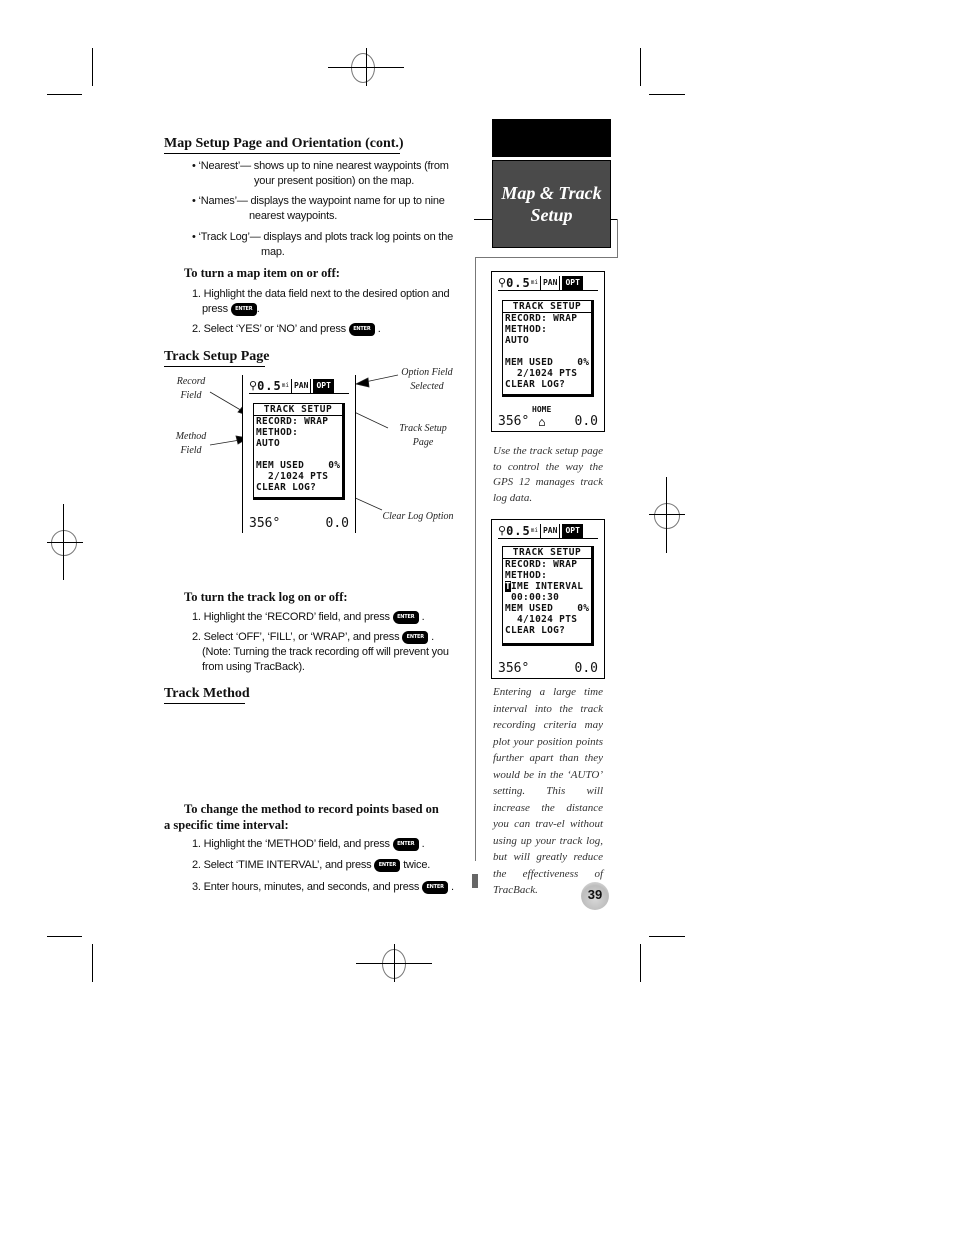 This screenshot has width=954, height=1235. I want to click on section-title-map-setup: Map Setup Page and Orientation (cont.), so click(284, 145).